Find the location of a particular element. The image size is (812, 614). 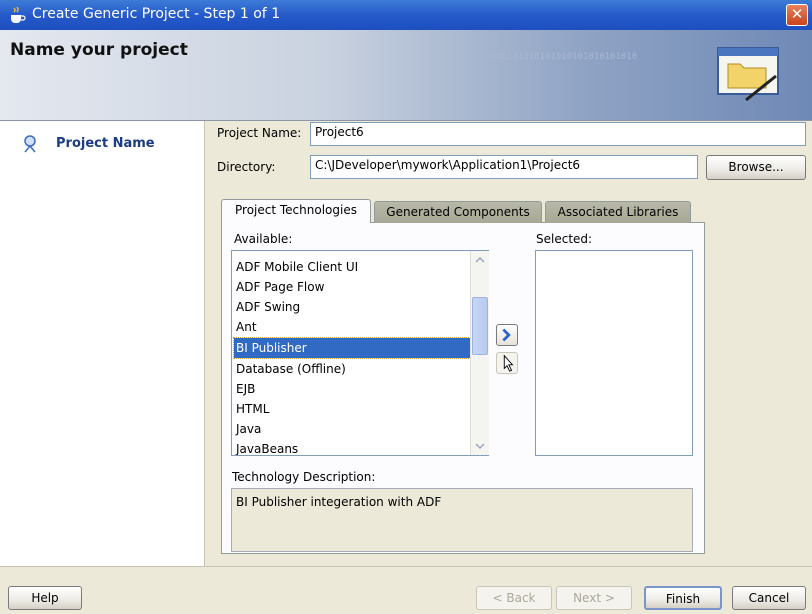

mouse-cursor-icon is located at coordinates (508, 363).